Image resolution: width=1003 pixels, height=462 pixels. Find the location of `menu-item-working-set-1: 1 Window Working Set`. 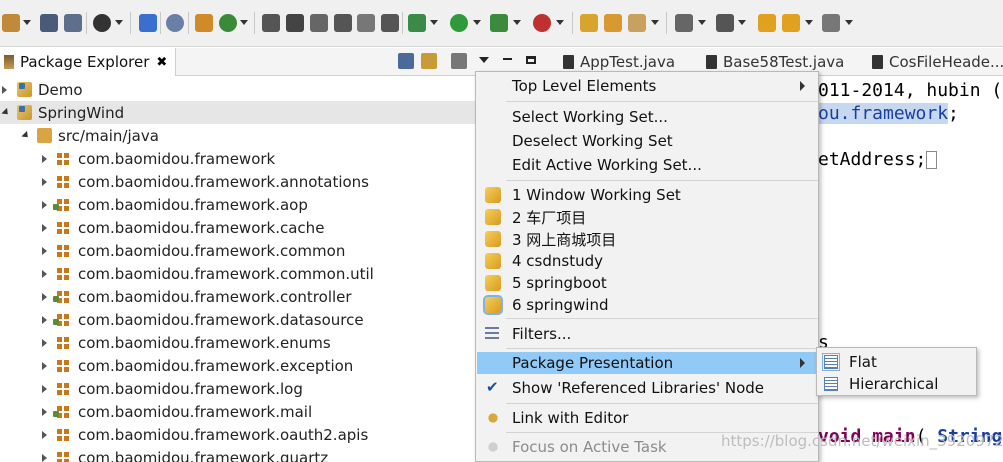

menu-item-working-set-1: 1 Window Working Set is located at coordinates (647, 195).